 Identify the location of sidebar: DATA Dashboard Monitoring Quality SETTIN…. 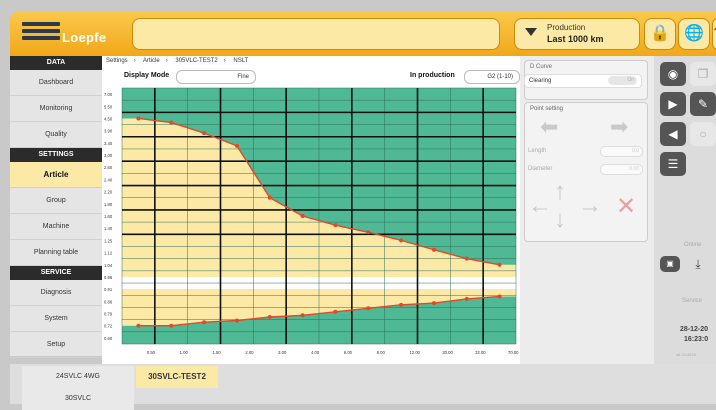
(56, 207).